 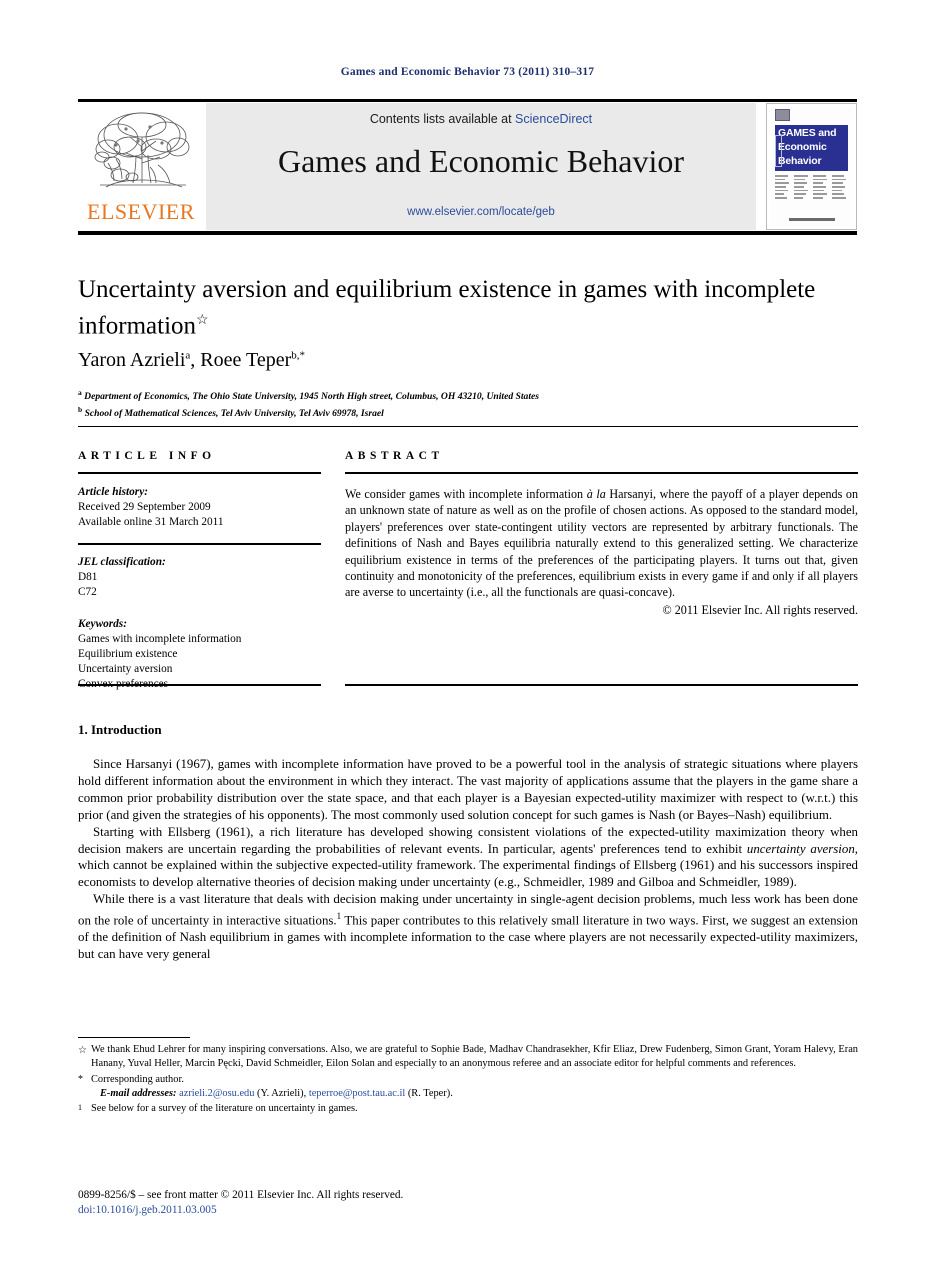 What do you see at coordinates (216, 1093) in the screenshot?
I see `email-link-azrieli: azrieli.2@osu.edu` at bounding box center [216, 1093].